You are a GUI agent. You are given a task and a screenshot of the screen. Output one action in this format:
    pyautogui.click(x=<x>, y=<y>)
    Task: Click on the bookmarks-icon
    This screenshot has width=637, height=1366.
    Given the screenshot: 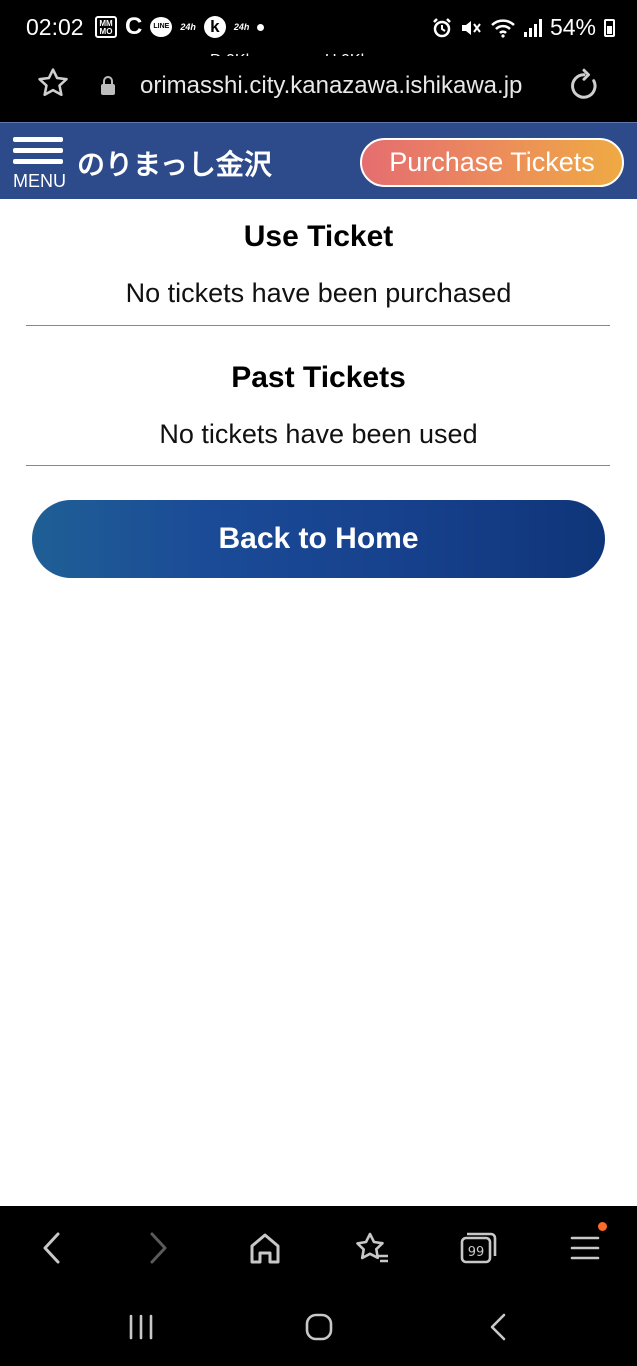 What is the action you would take?
    pyautogui.click(x=372, y=1248)
    